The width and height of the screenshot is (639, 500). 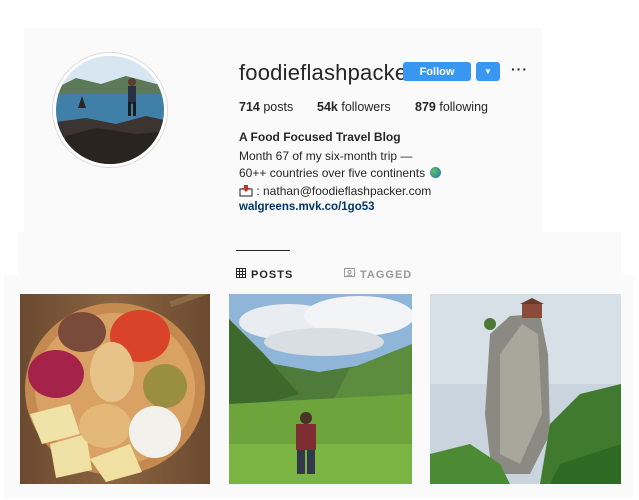 I want to click on tab-posts: POSTS, so click(x=264, y=274).